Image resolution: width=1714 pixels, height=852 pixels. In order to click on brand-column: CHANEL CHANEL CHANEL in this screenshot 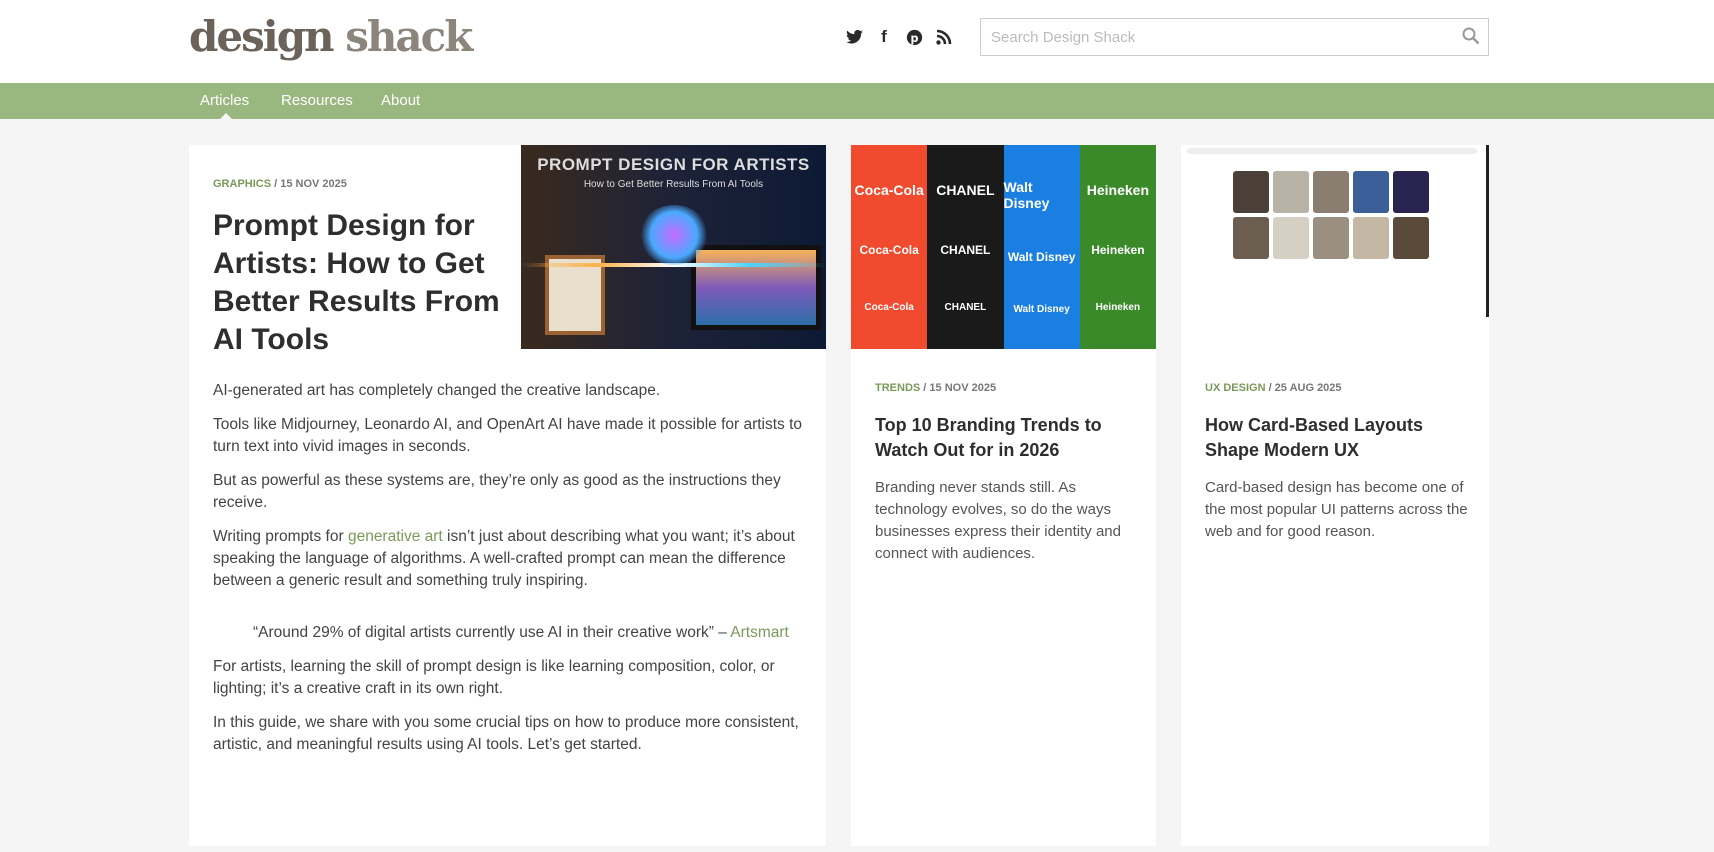, I will do `click(965, 247)`.